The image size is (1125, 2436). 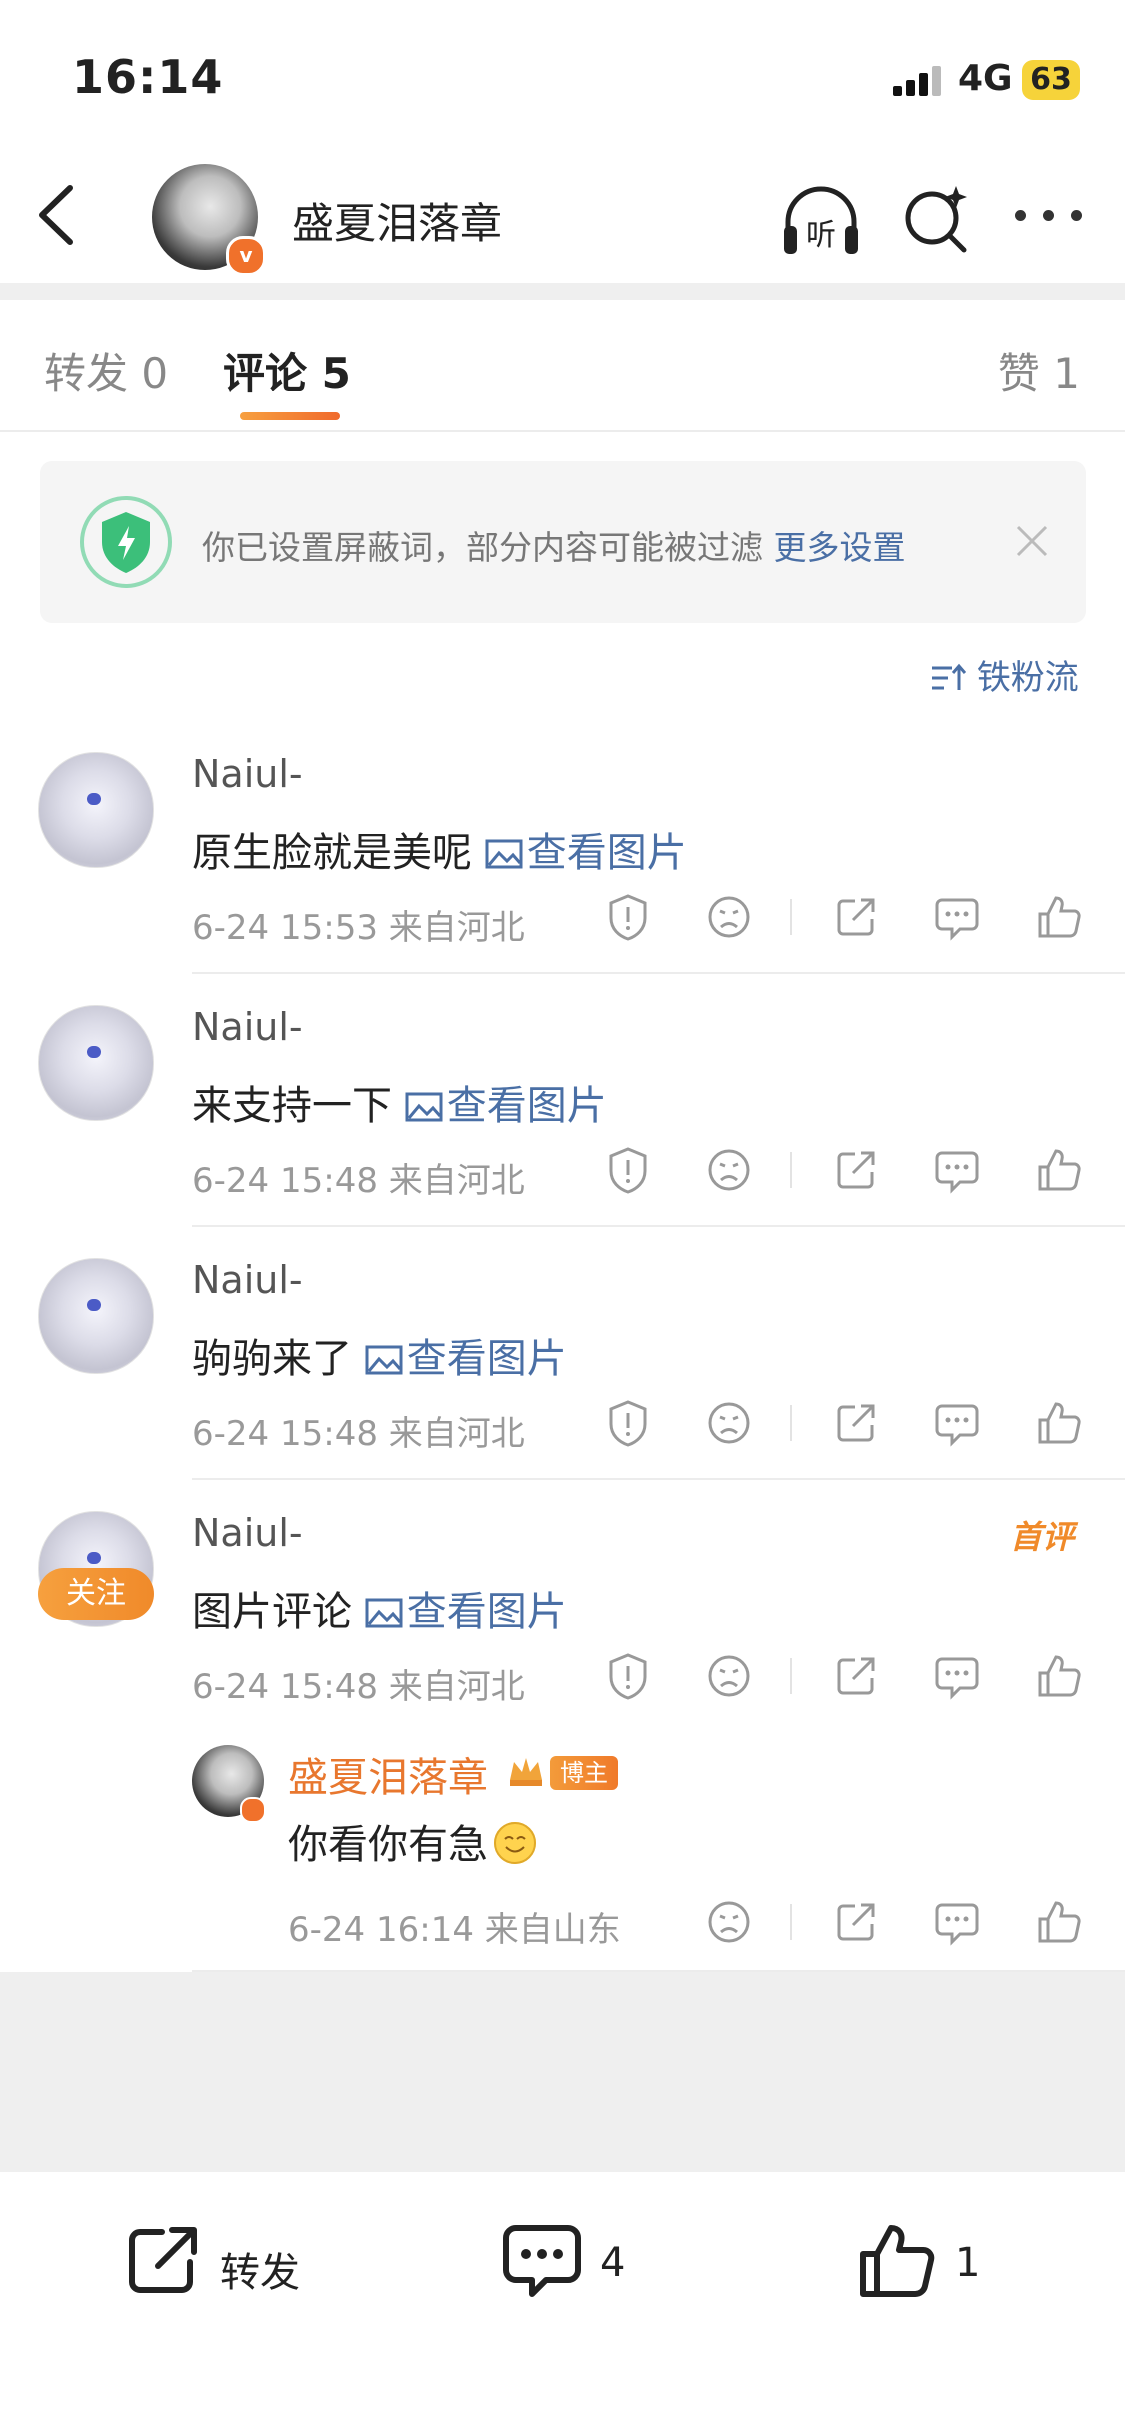 I want to click on comment-text: 来支持一下 查看图片, so click(x=399, y=1106).